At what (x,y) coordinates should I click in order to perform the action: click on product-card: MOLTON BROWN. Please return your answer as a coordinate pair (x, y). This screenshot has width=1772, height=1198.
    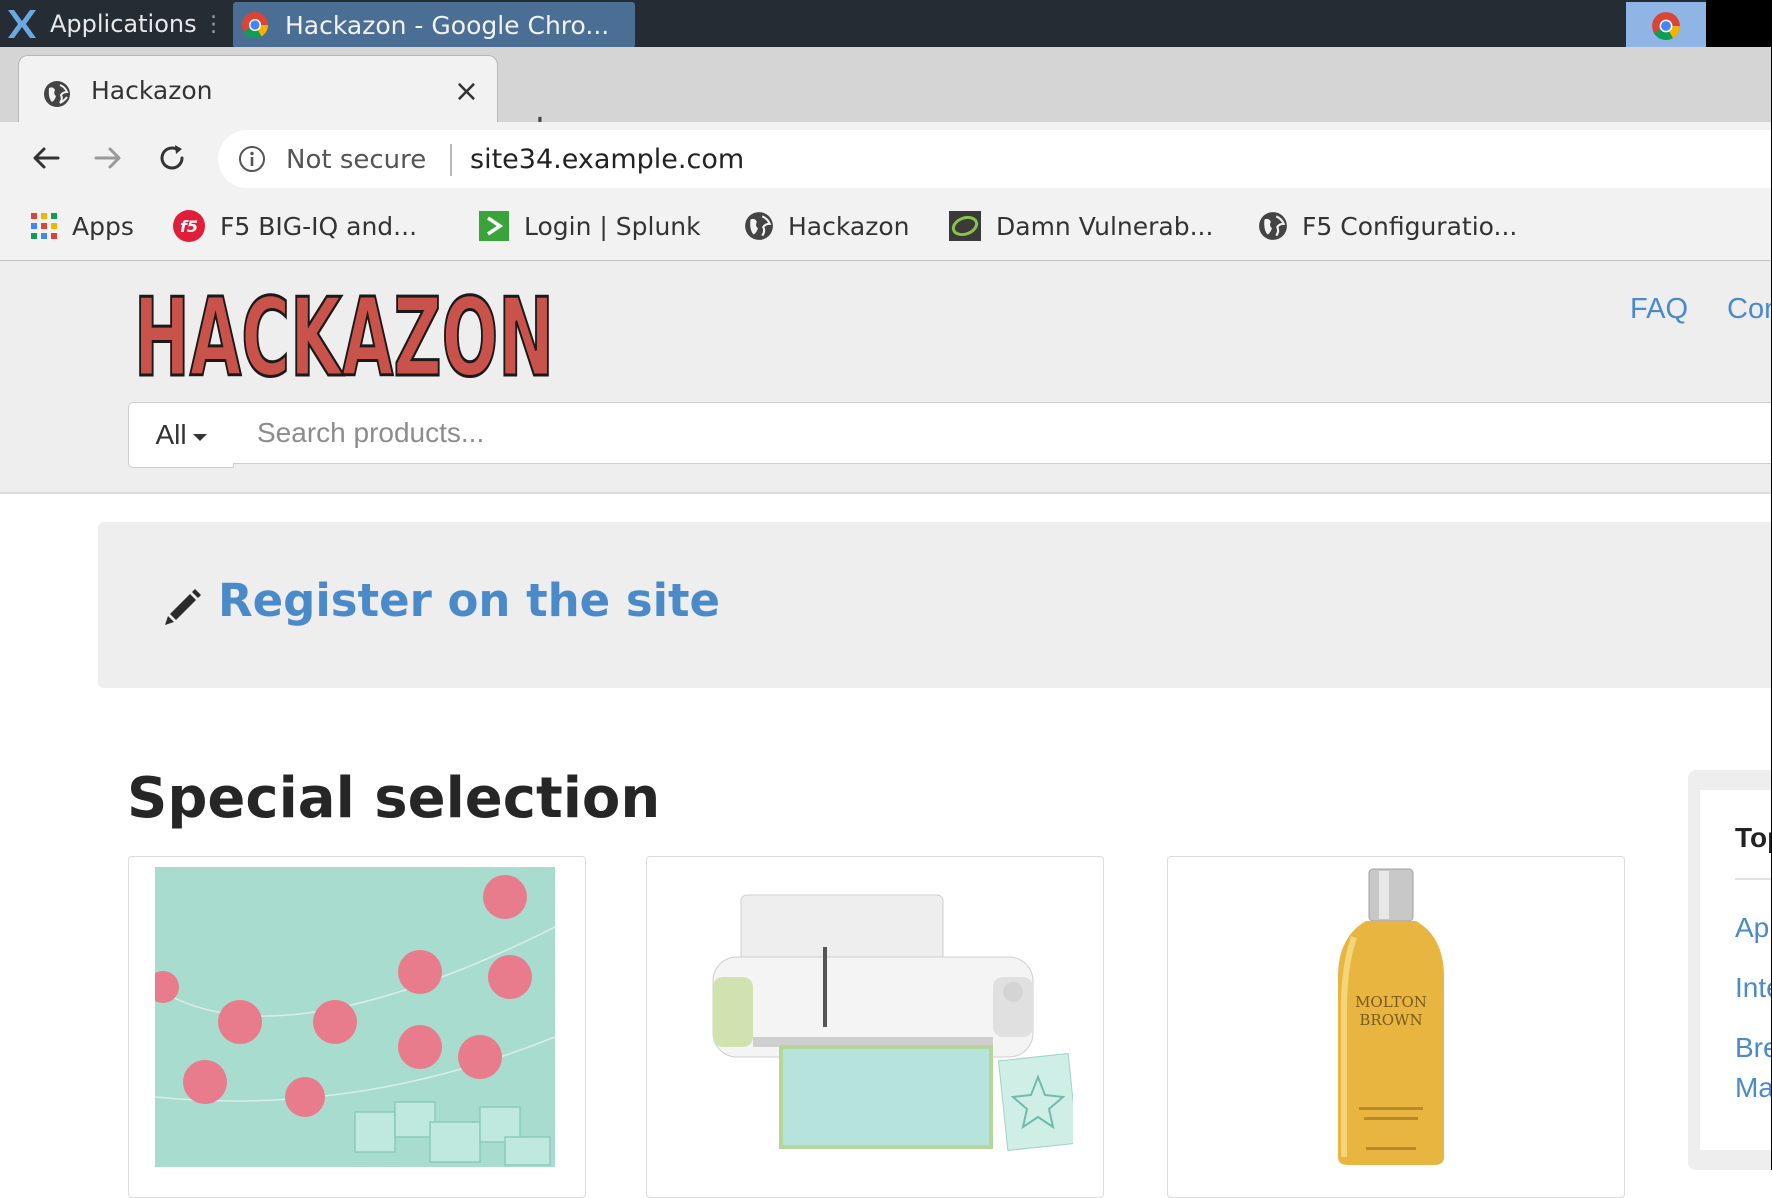
    Looking at the image, I should click on (1396, 1027).